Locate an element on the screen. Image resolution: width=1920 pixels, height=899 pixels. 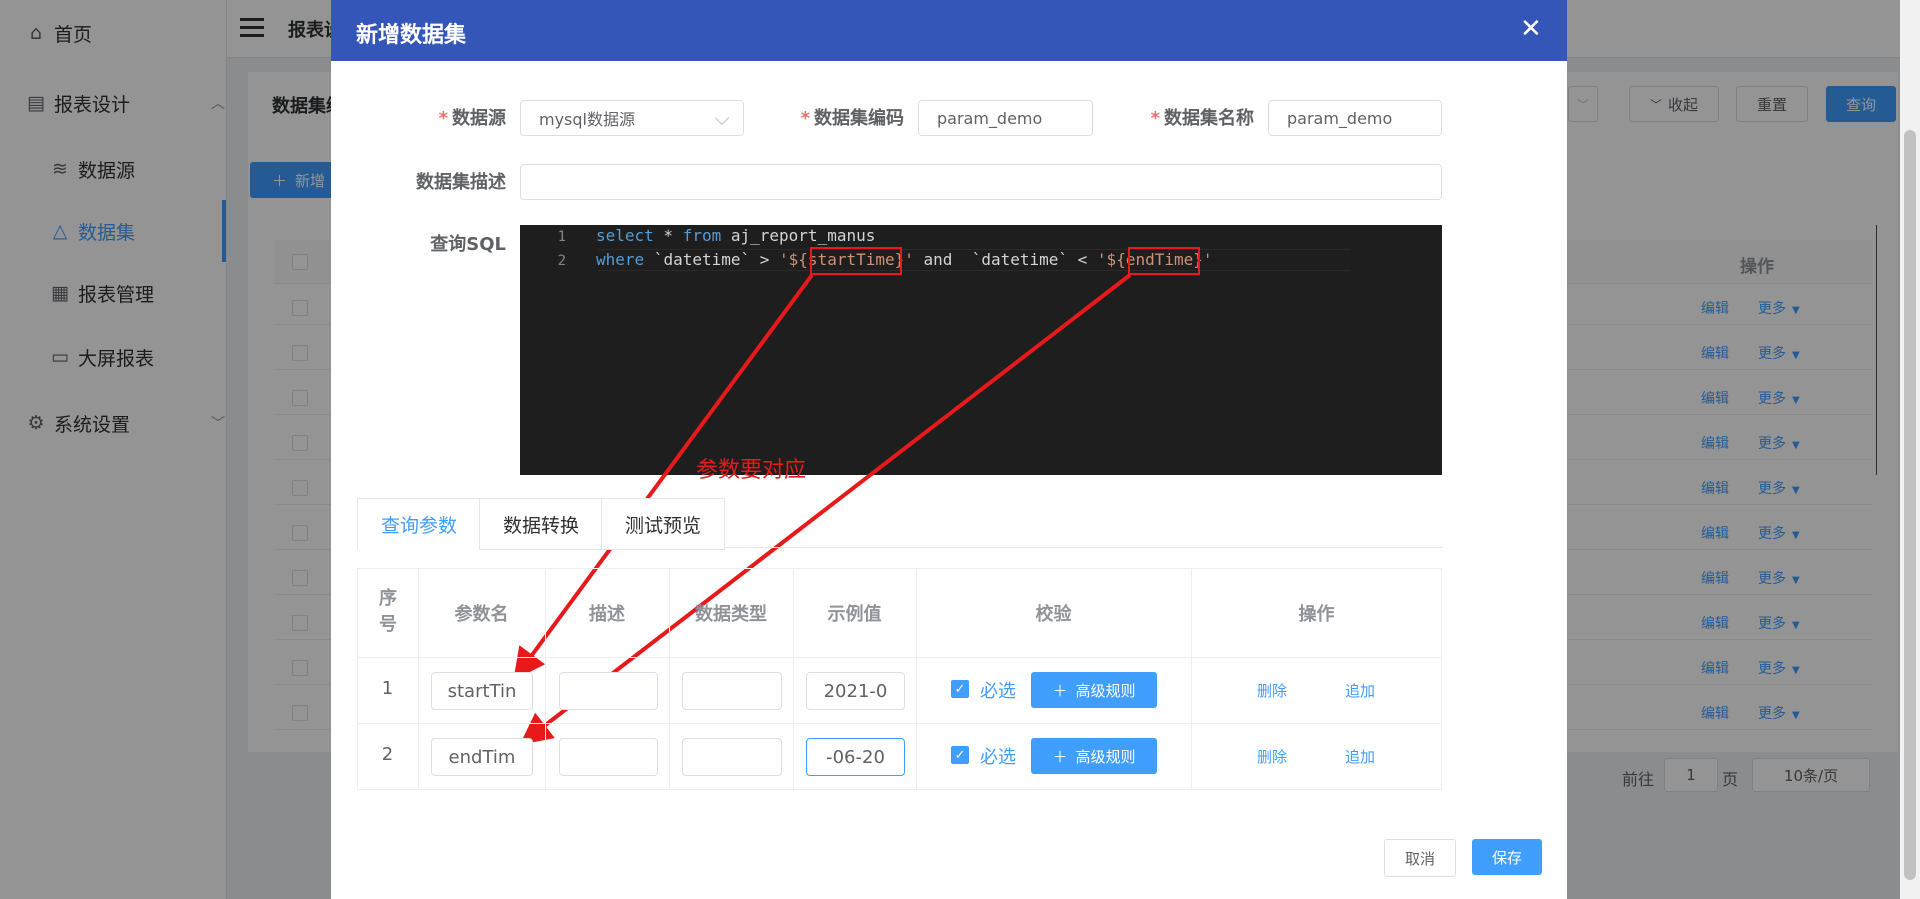
row-2-append-link: 追加 is located at coordinates (1360, 756).